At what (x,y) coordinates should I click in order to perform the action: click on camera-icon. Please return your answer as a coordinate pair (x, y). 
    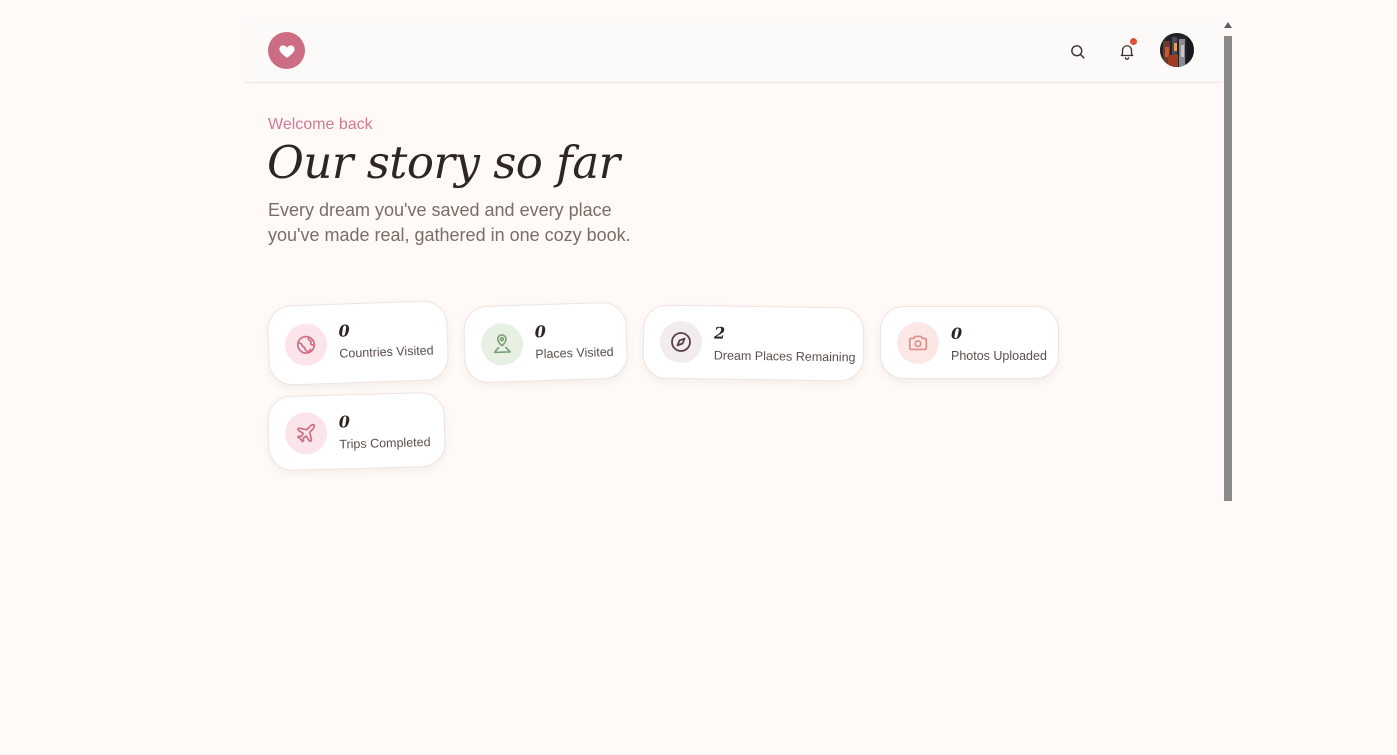
    Looking at the image, I should click on (918, 342).